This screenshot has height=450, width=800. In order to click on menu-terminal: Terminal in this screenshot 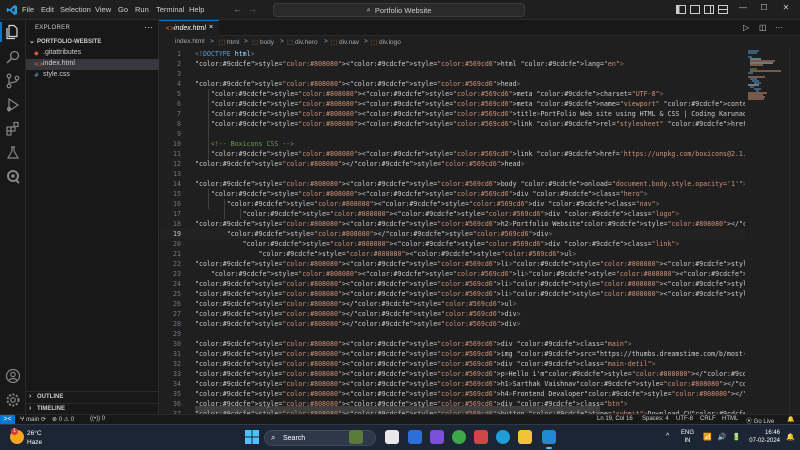, I will do `click(170, 9)`.